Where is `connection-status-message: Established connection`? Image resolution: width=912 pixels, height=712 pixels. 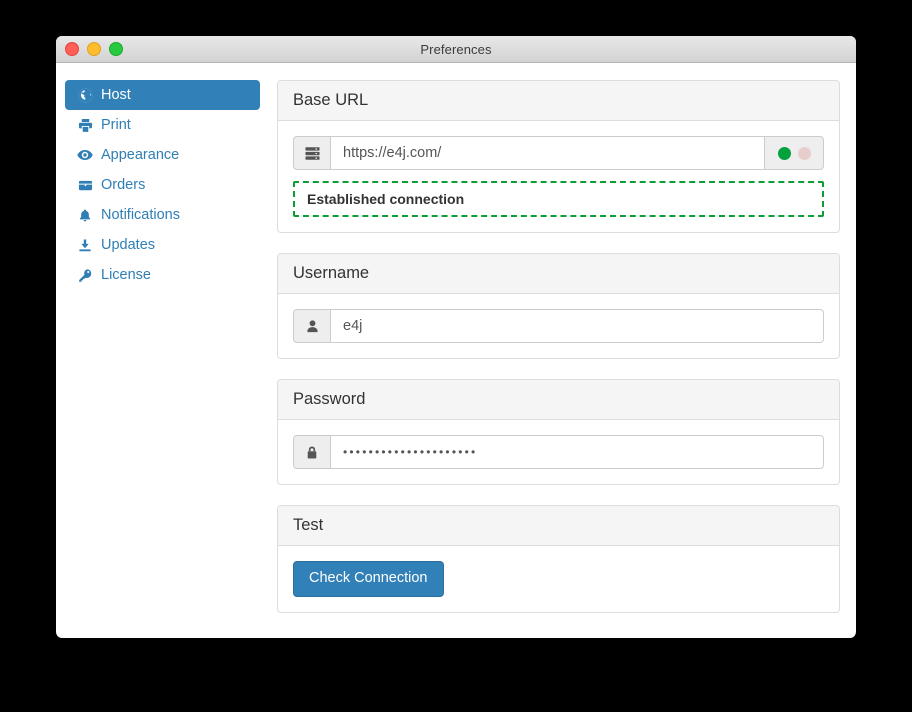 connection-status-message: Established connection is located at coordinates (558, 199).